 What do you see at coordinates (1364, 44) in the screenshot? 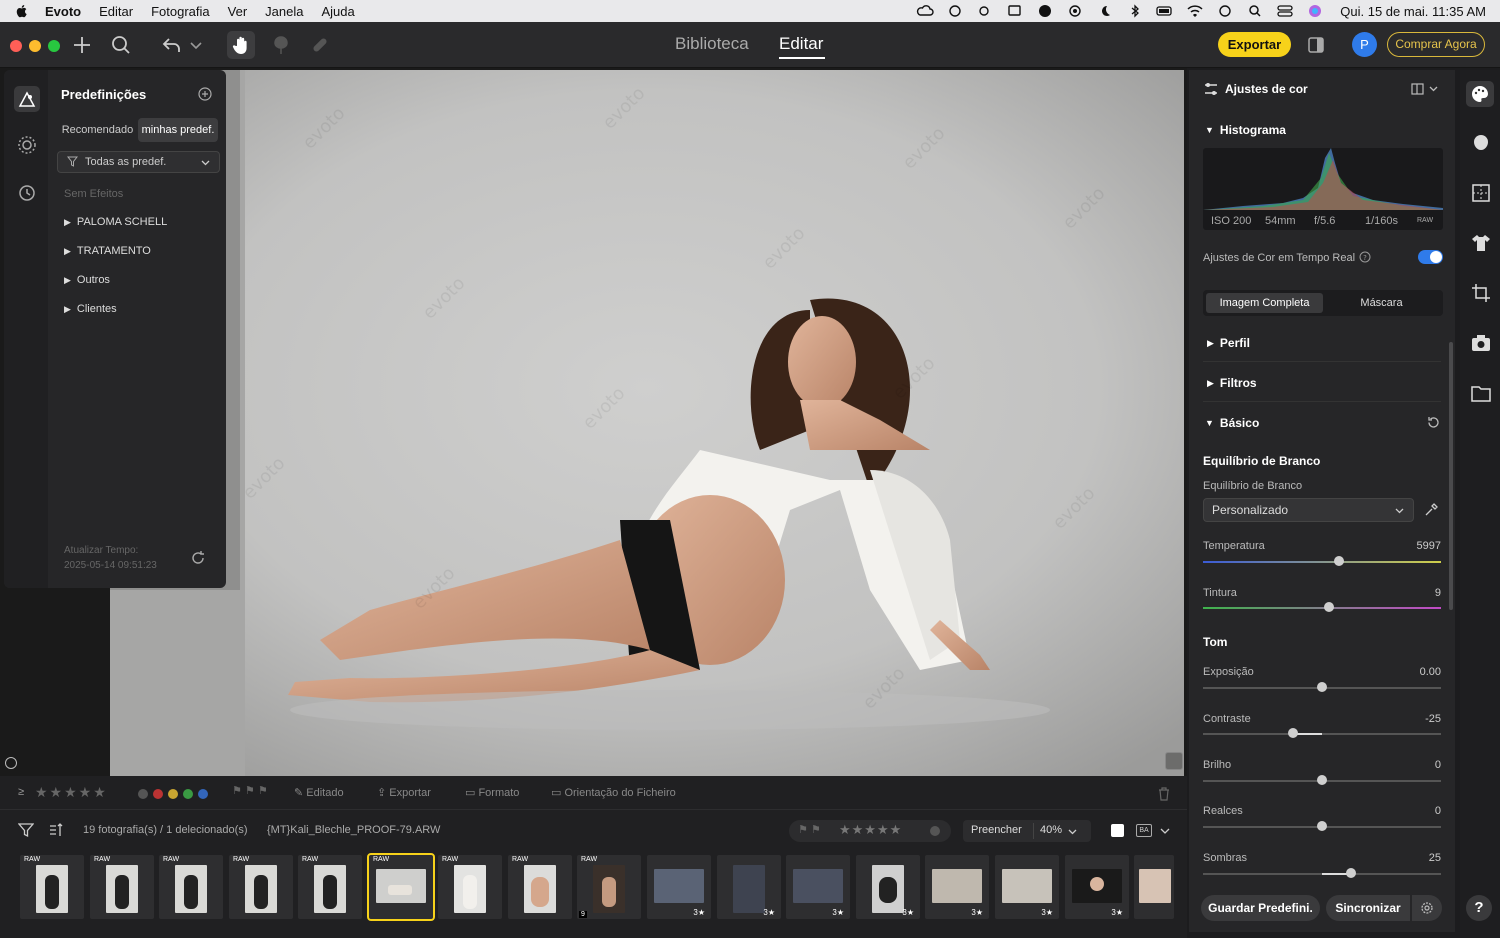
I see `avatar: P` at bounding box center [1364, 44].